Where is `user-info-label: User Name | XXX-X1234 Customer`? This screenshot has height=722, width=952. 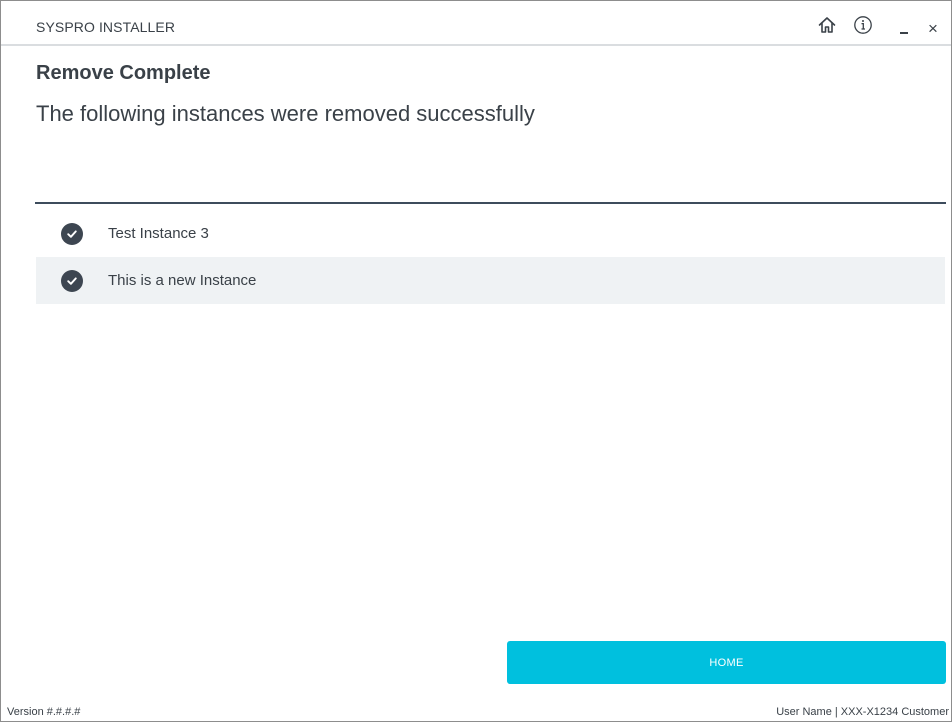 user-info-label: User Name | XXX-X1234 Customer is located at coordinates (862, 712).